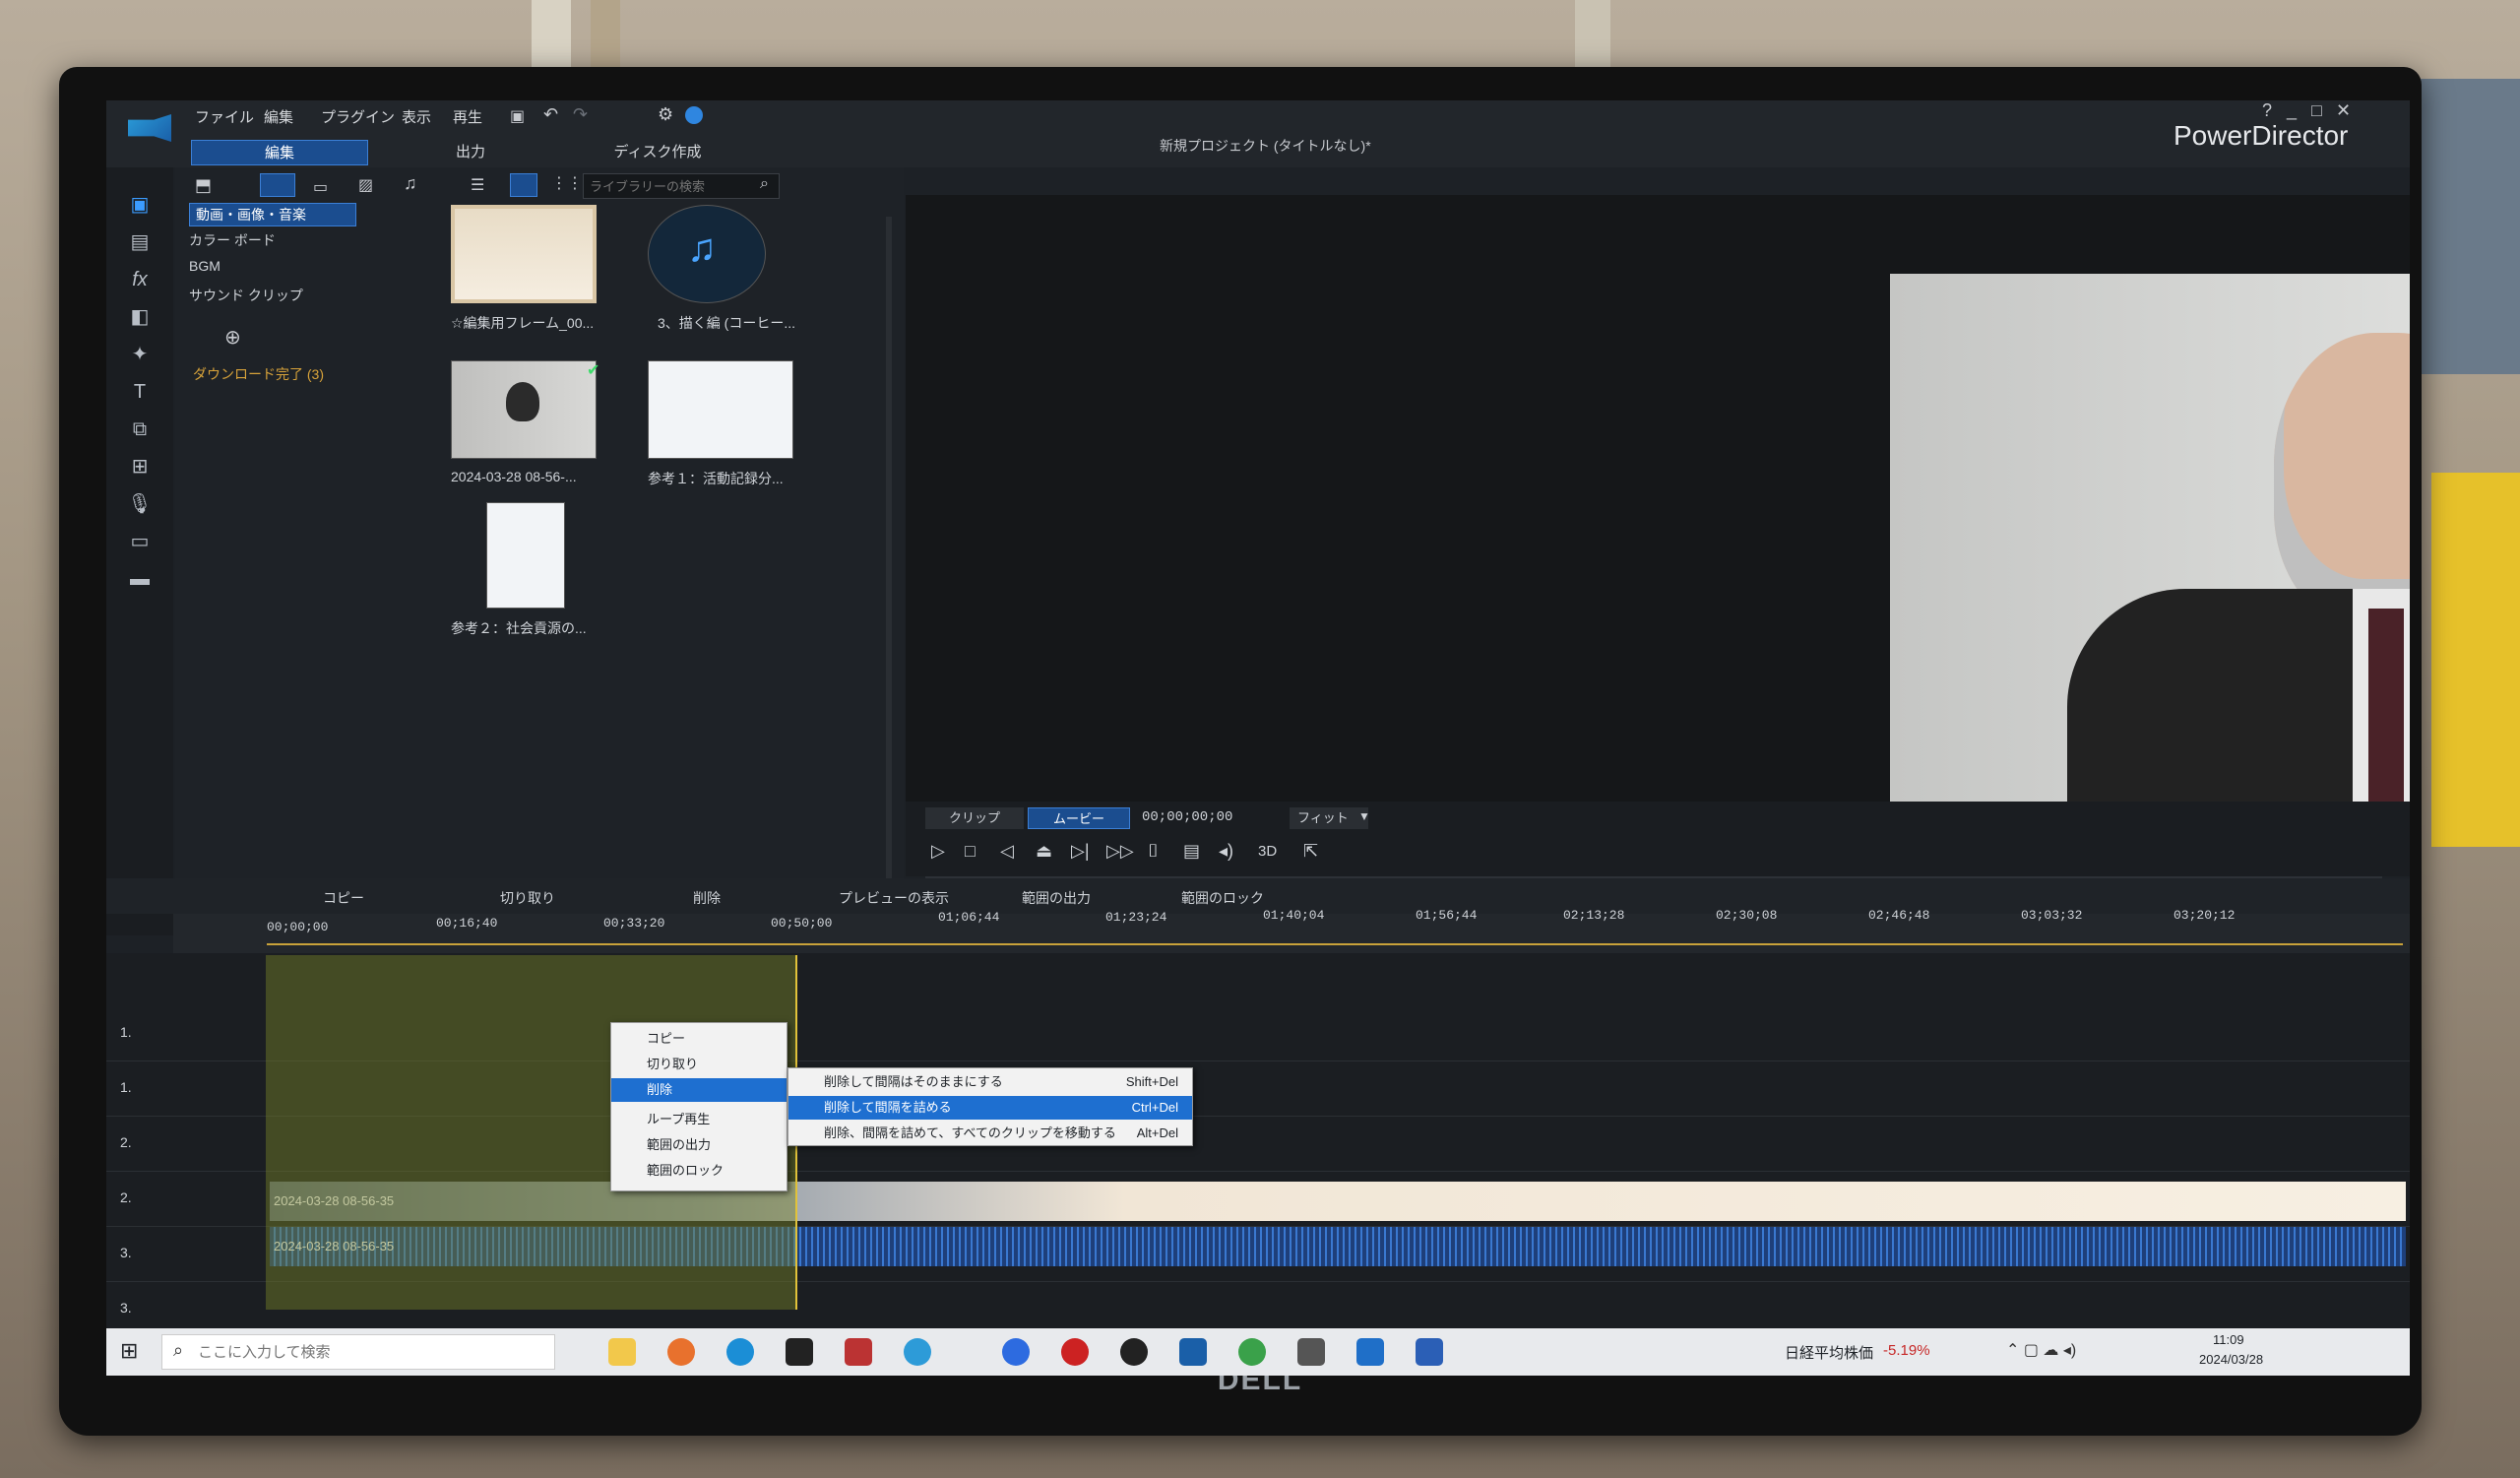  Describe the element at coordinates (740, 1352) in the screenshot. I see `skype-icon` at that location.